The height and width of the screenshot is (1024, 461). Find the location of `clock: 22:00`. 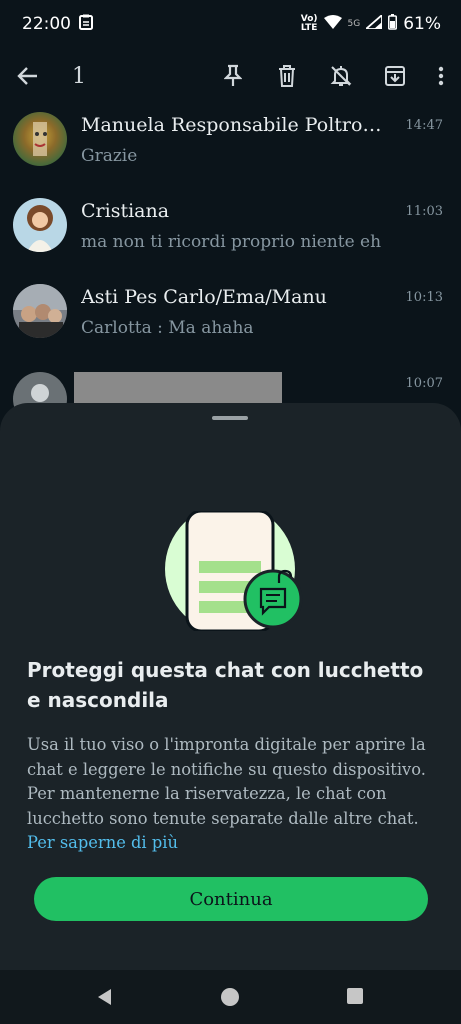

clock: 22:00 is located at coordinates (46, 24).